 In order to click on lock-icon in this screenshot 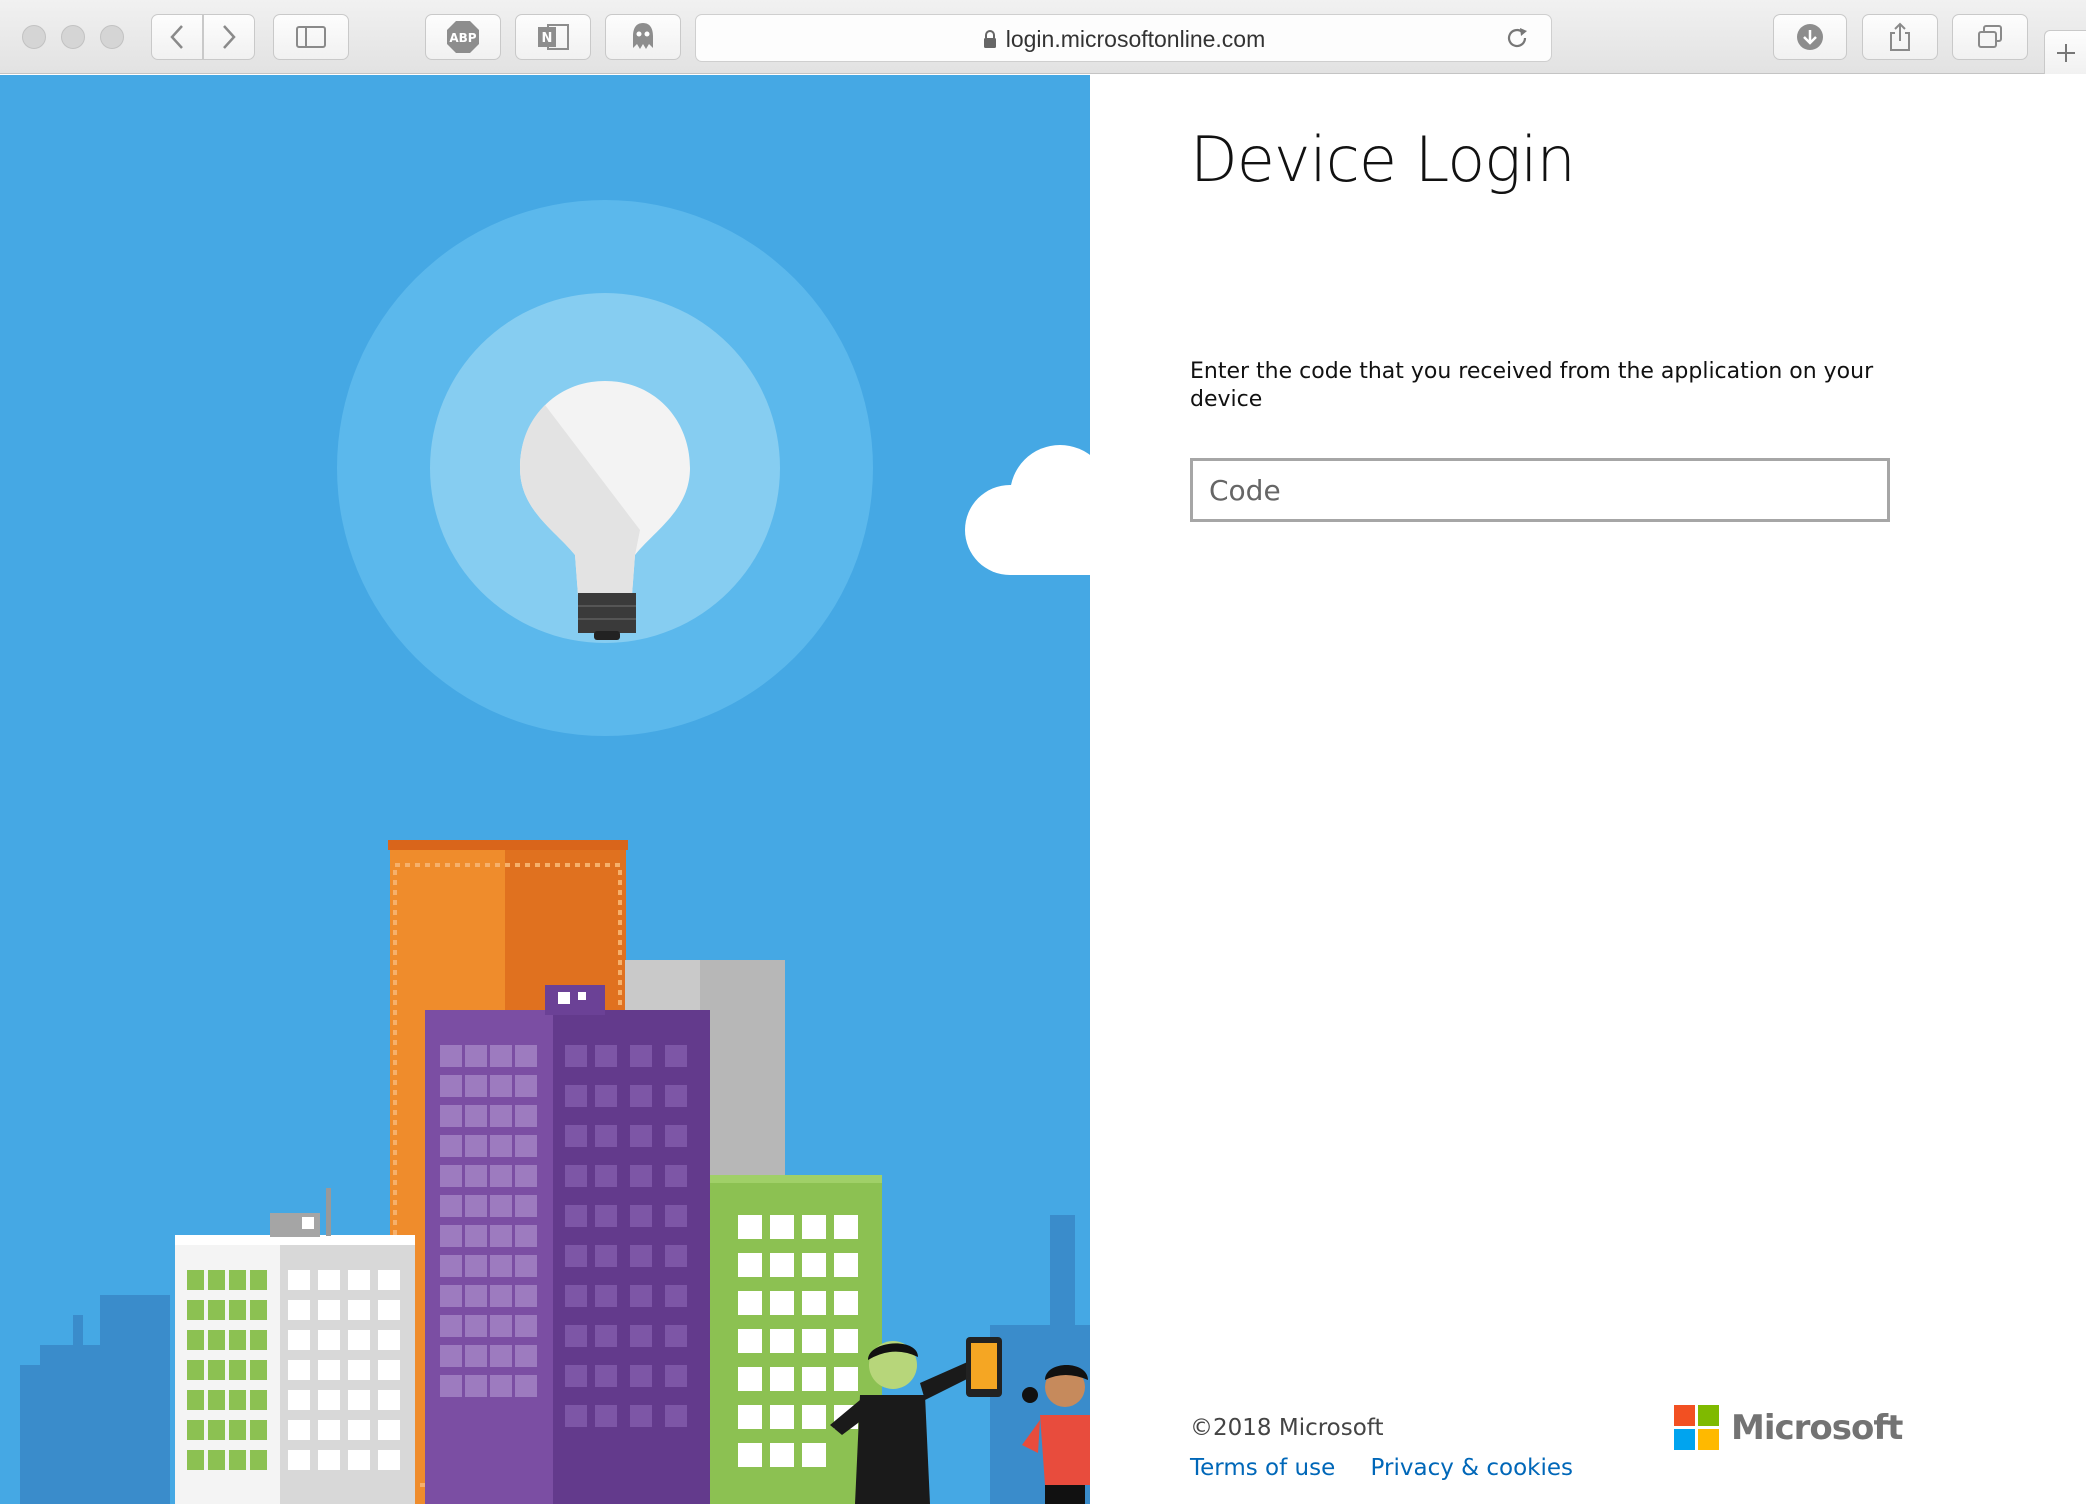, I will do `click(989, 39)`.